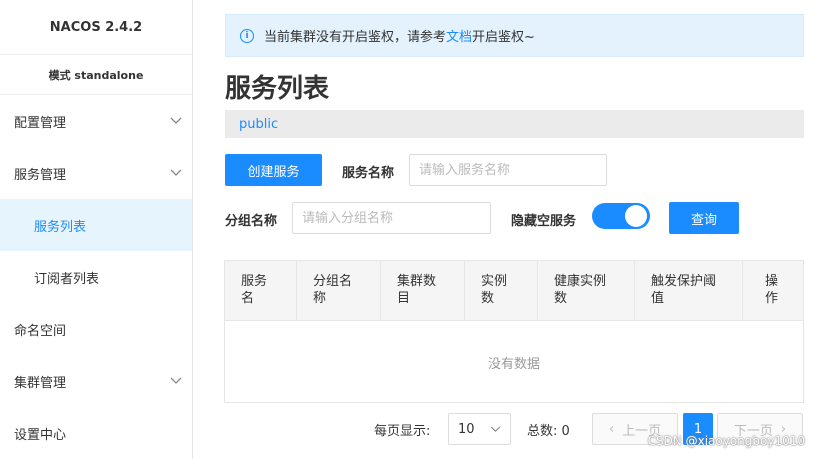  Describe the element at coordinates (544, 221) in the screenshot. I see `hide-empty-label: 隐藏空服务` at that location.